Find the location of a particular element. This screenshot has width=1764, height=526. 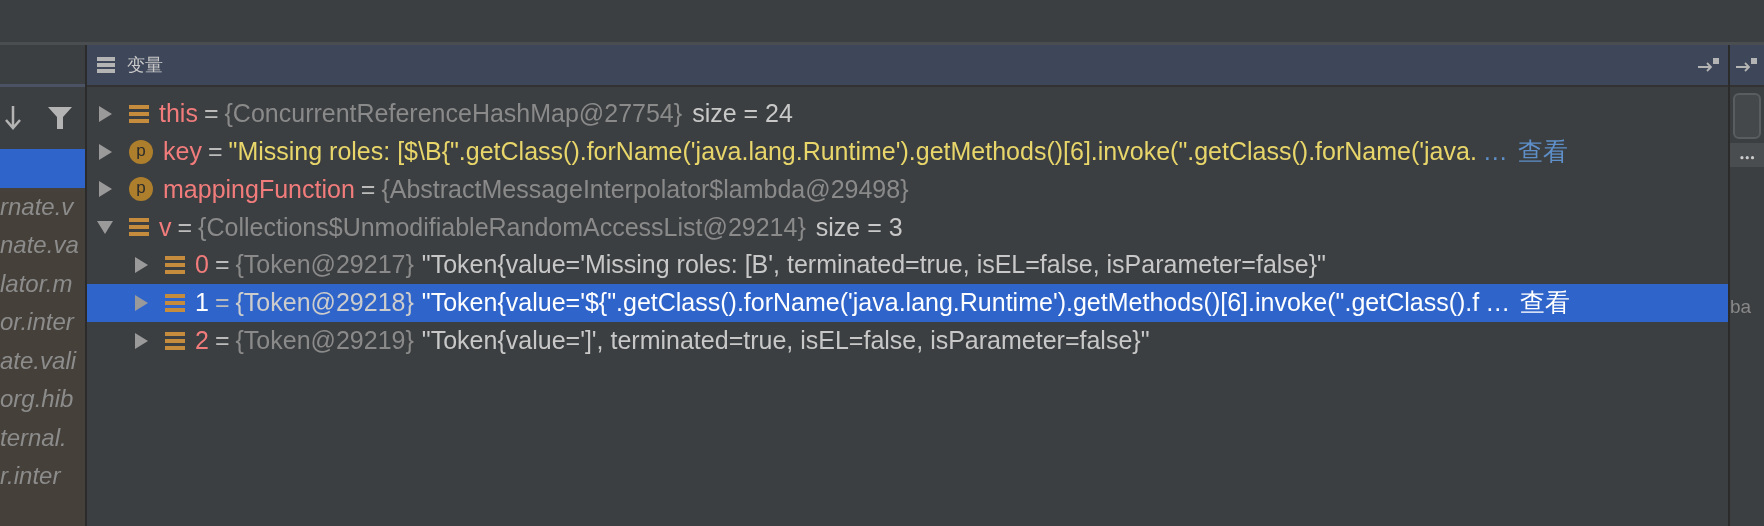

variable-row: 2 = {Token@29219} "Token{value=']', terminated=true, isEL=false, isParameter=false}" is located at coordinates (907, 340).